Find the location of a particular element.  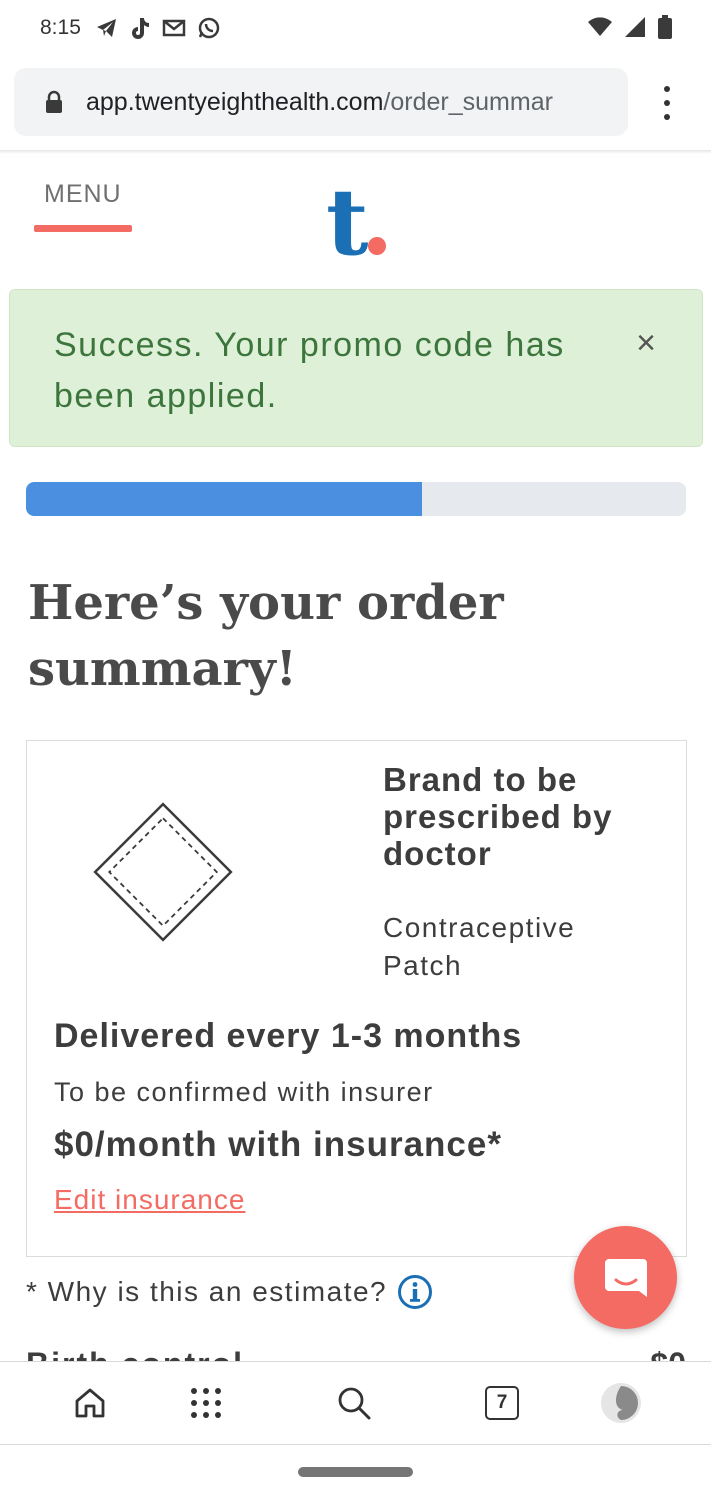

logo-dot is located at coordinates (377, 246).